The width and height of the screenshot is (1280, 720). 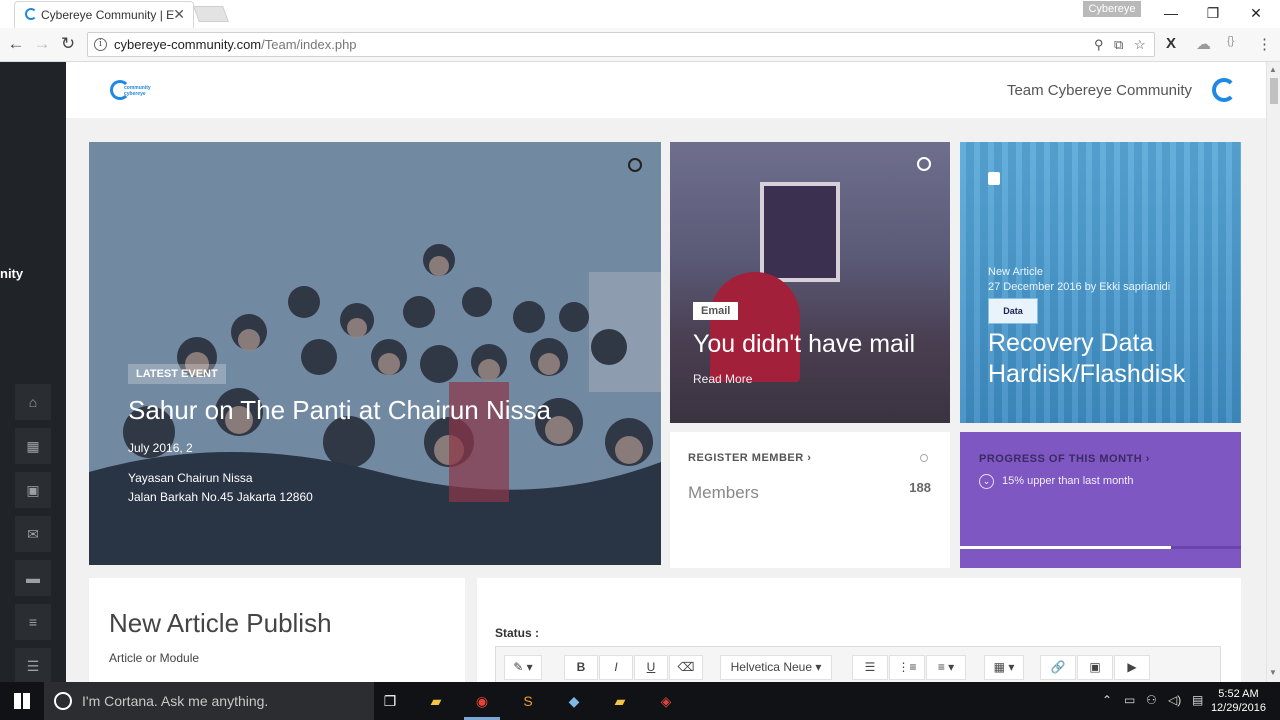 What do you see at coordinates (100, 44) in the screenshot?
I see `site-info-icon: i` at bounding box center [100, 44].